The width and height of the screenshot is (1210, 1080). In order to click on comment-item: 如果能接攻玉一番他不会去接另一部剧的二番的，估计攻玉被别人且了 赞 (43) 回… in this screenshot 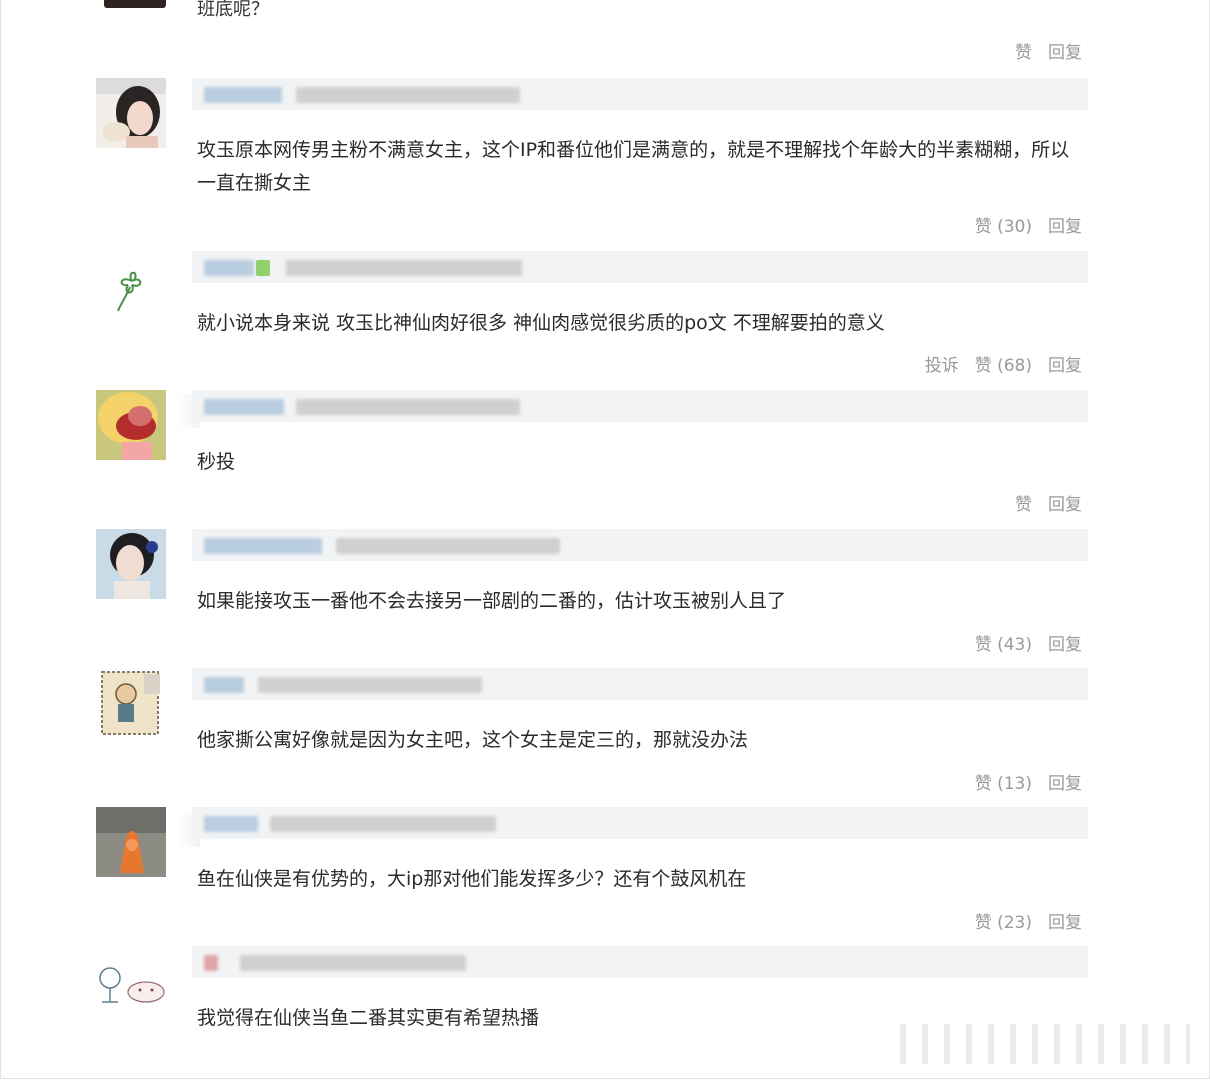, I will do `click(605, 594)`.